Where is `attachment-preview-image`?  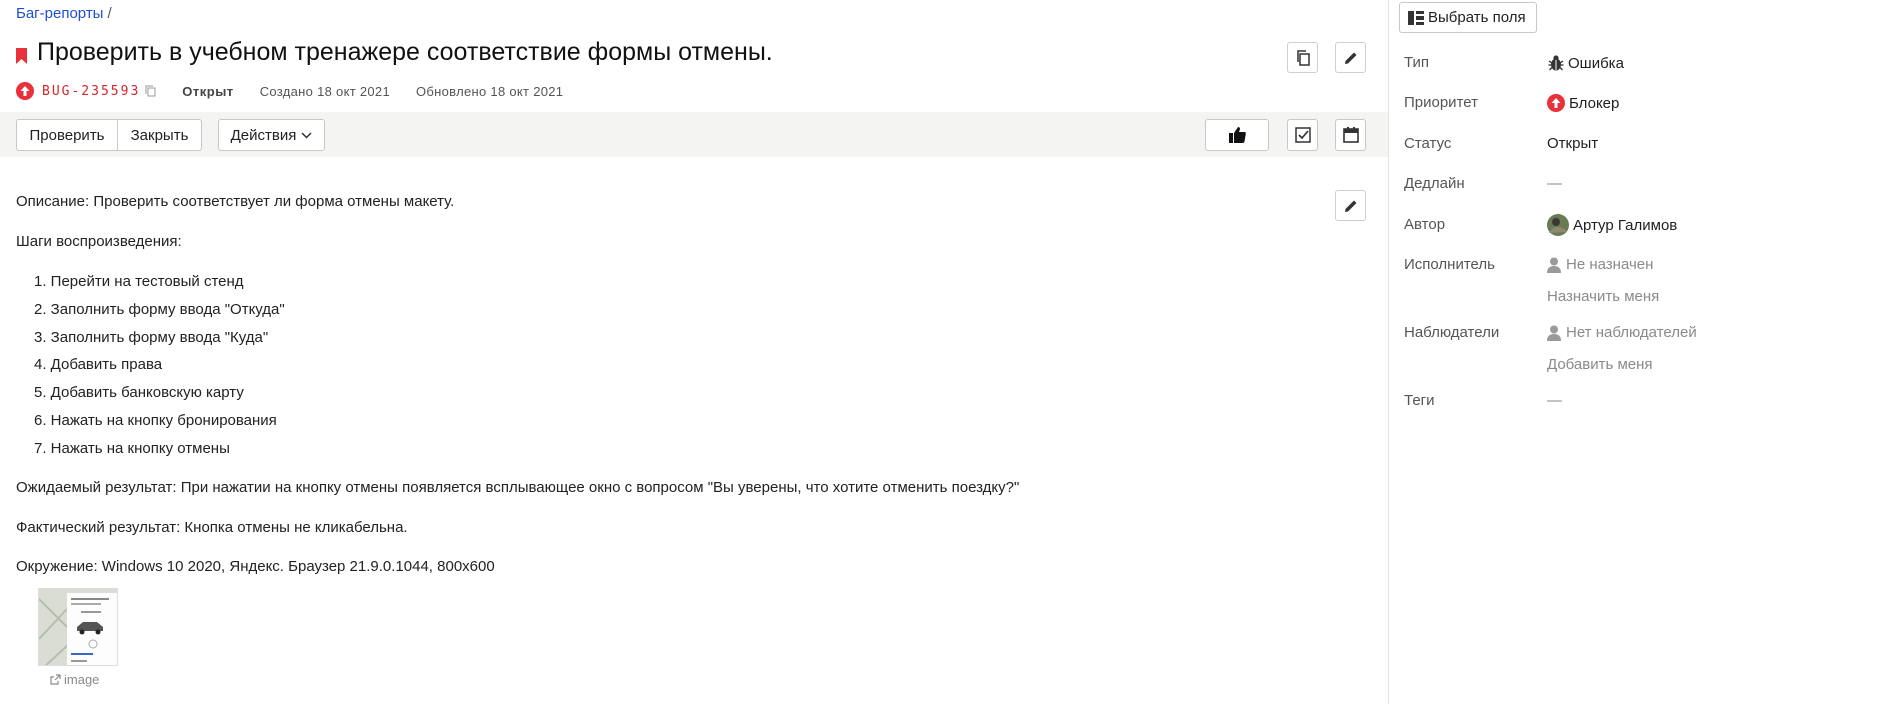
attachment-preview-image is located at coordinates (78, 627).